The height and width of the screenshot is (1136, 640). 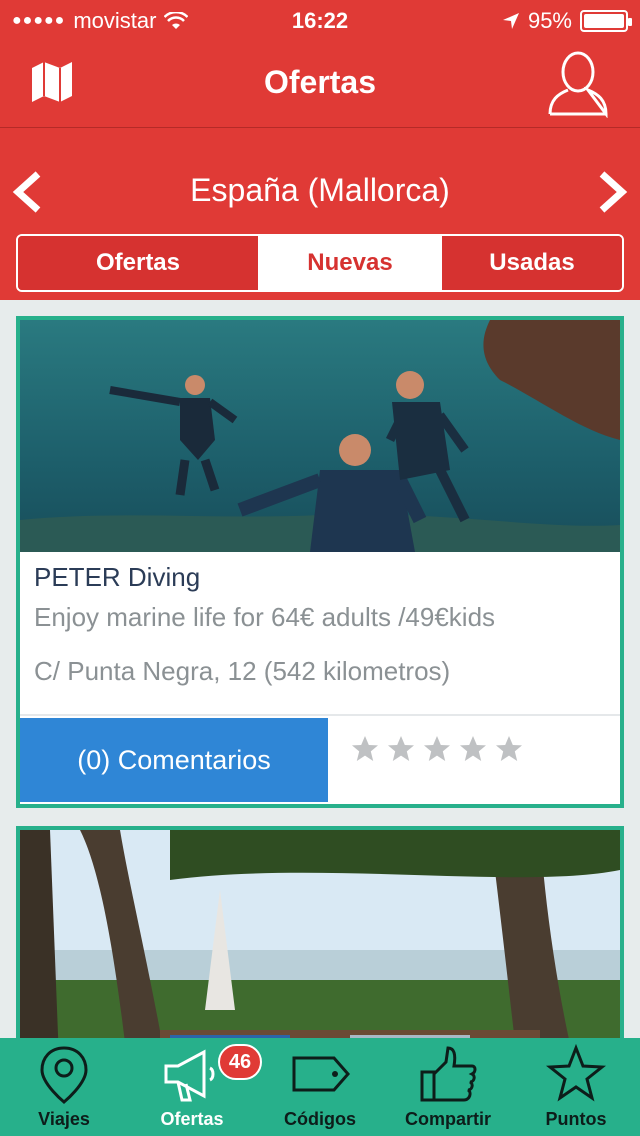 I want to click on region-selector: España (Mallorca), so click(x=320, y=190).